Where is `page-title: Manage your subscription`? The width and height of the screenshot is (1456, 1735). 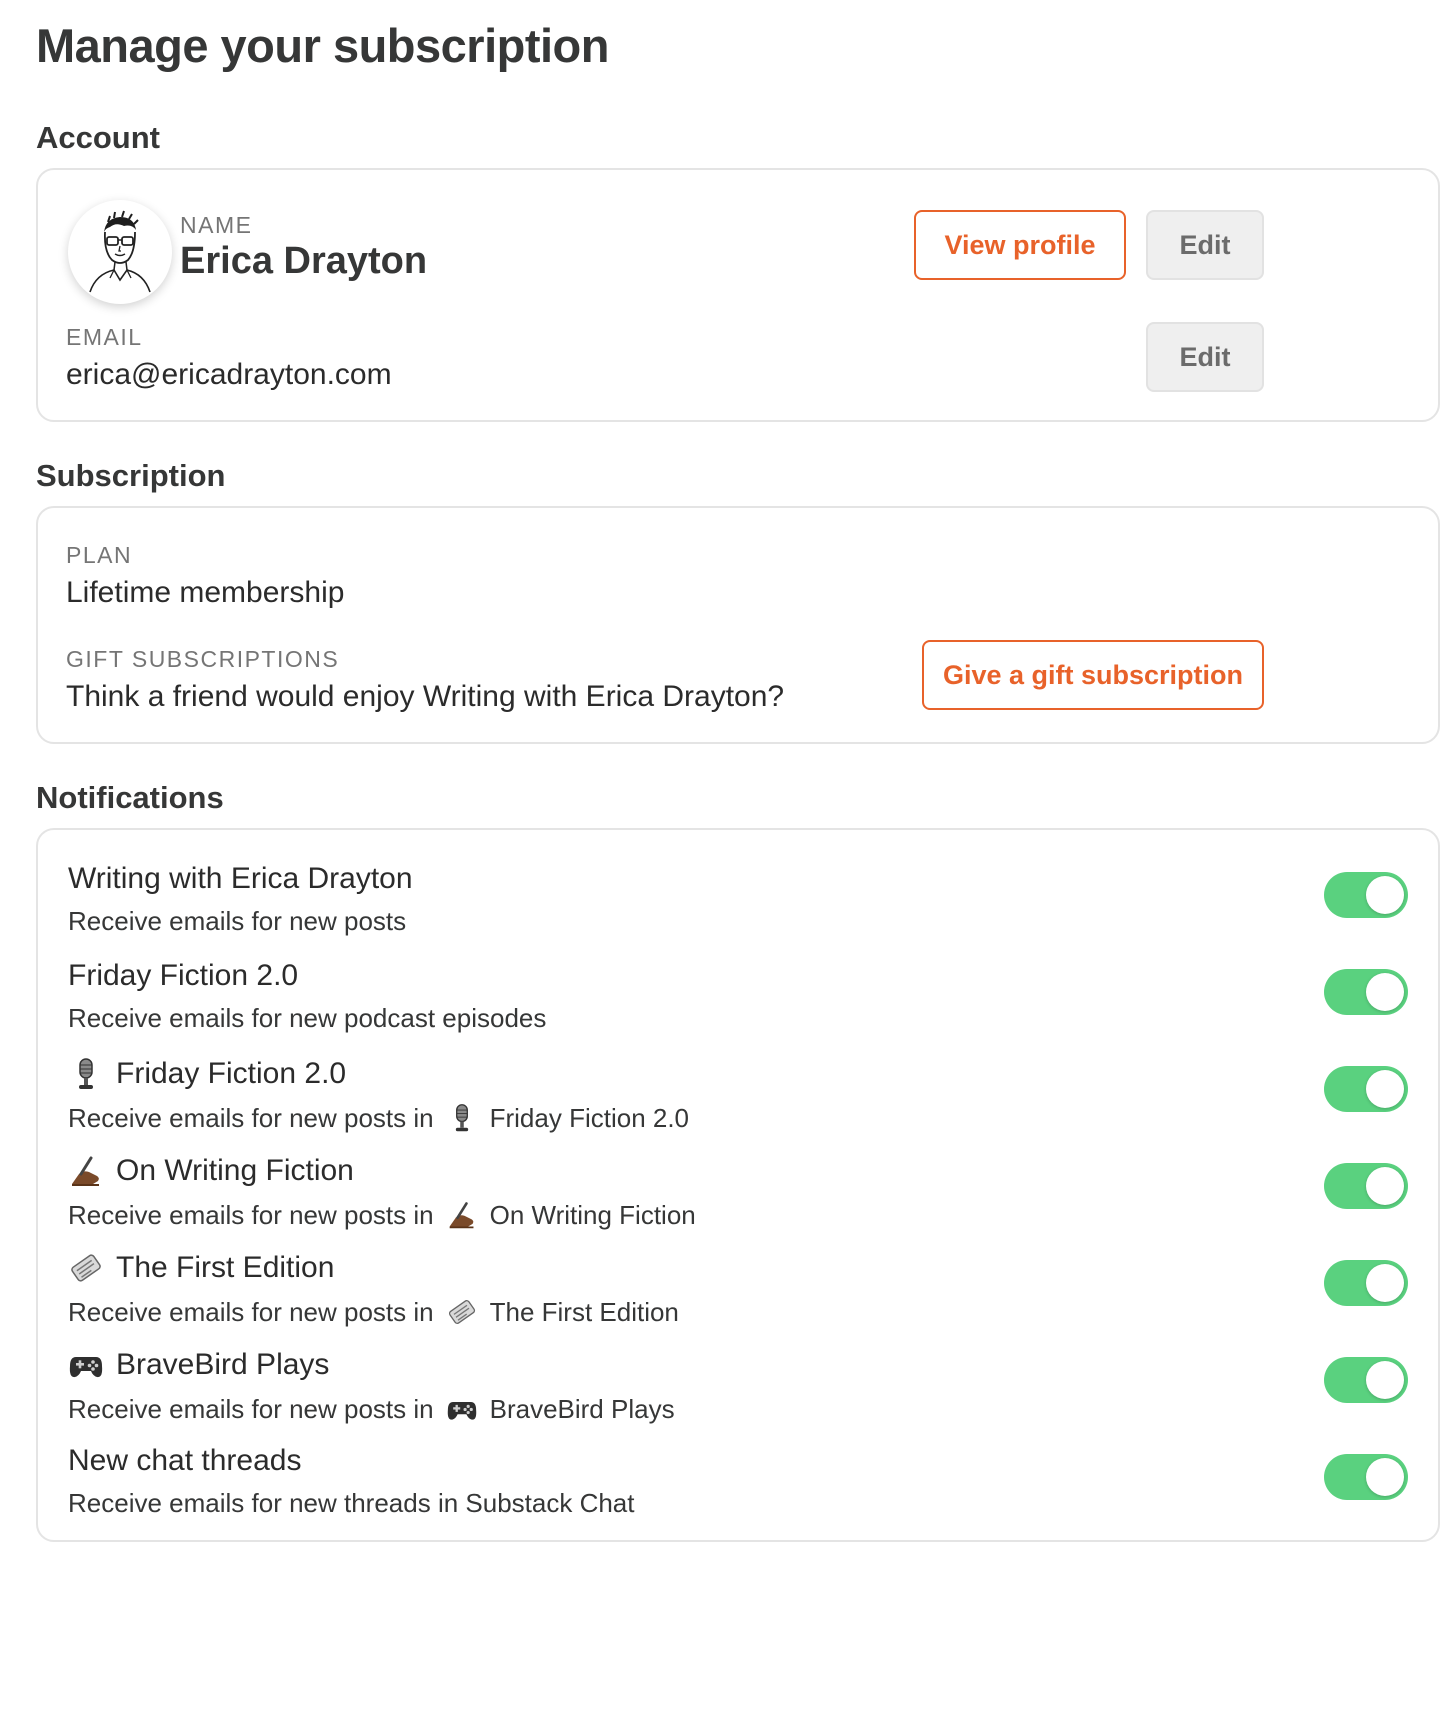 page-title: Manage your subscription is located at coordinates (322, 45).